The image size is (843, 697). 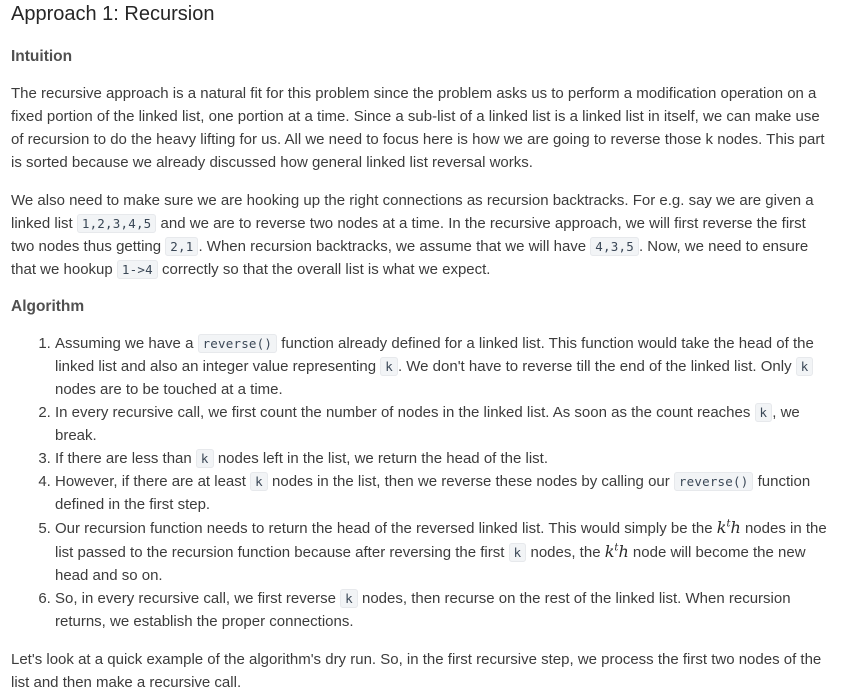 What do you see at coordinates (113, 14) in the screenshot?
I see `page-title: Approach 1: Recursion` at bounding box center [113, 14].